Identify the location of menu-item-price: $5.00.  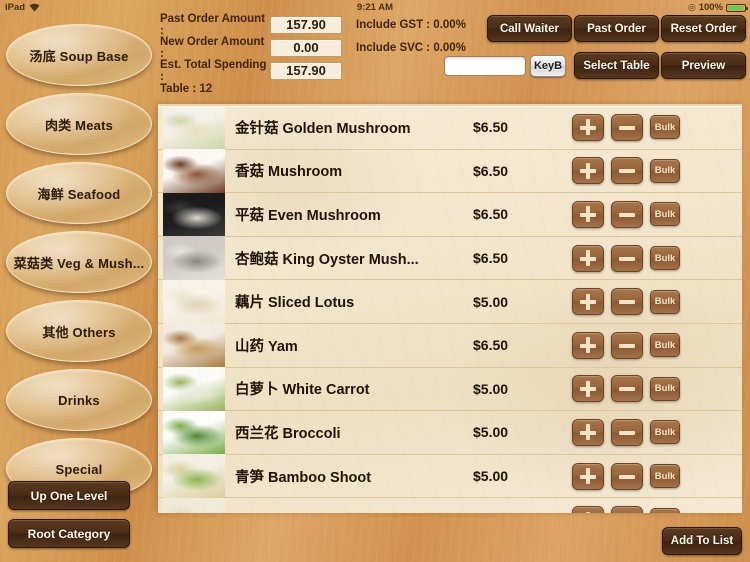
(491, 432).